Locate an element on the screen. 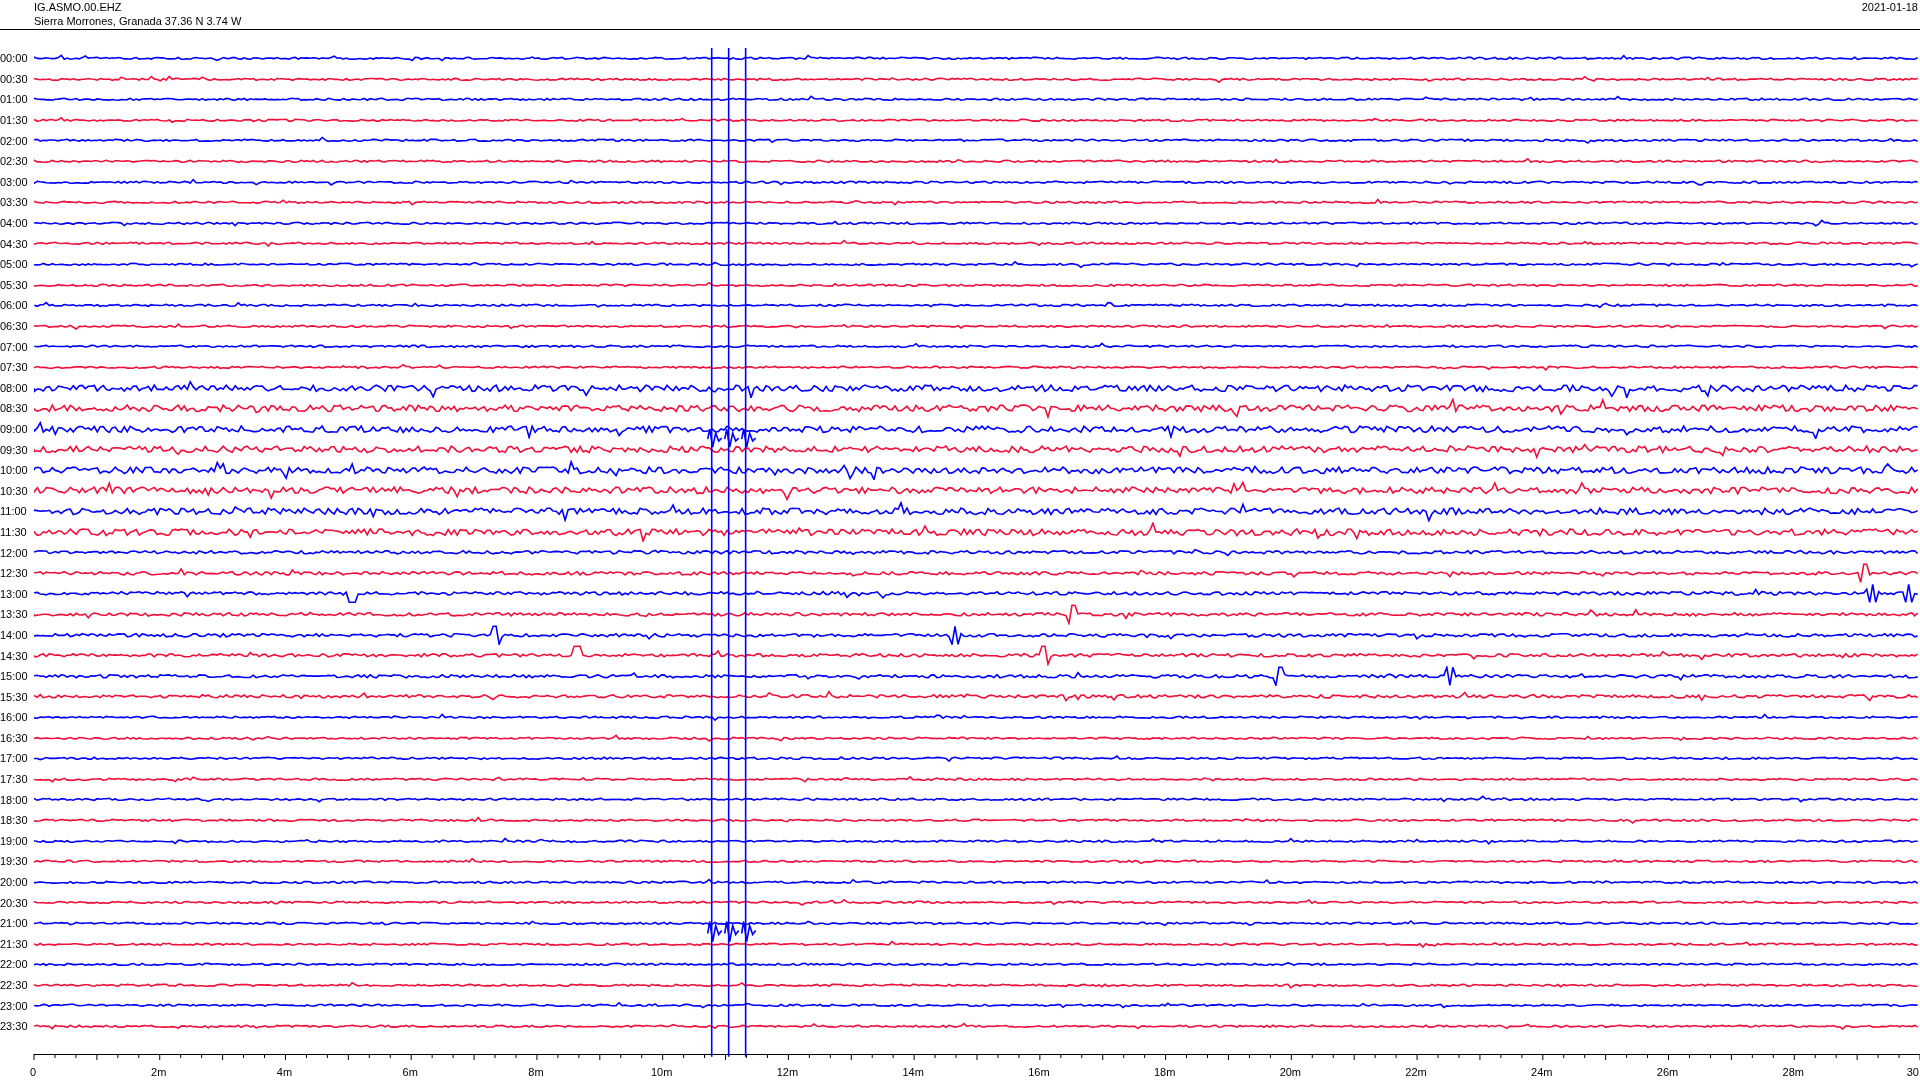 The height and width of the screenshot is (1080, 1920). time-label: 15:30 is located at coordinates (14, 696).